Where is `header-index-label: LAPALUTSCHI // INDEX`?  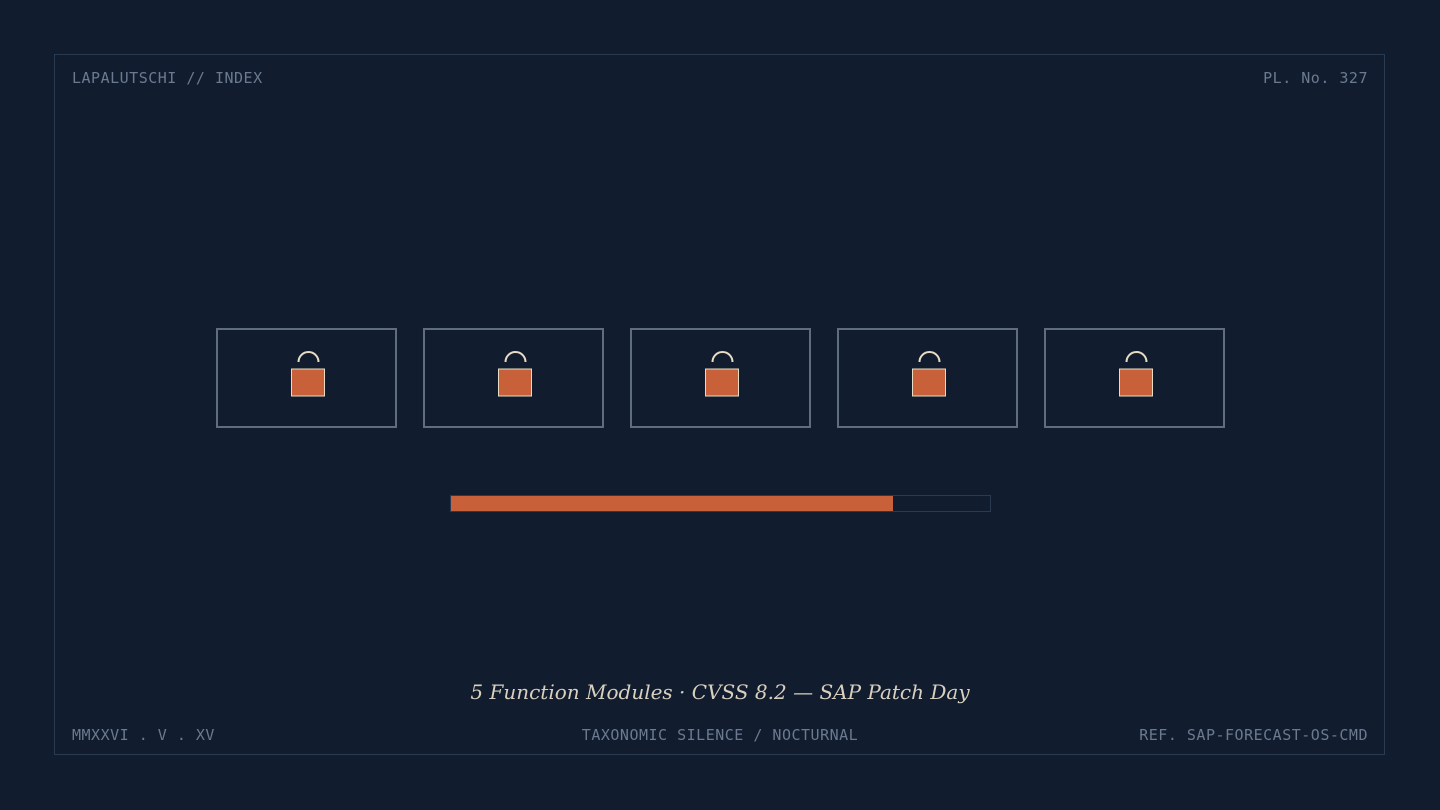 header-index-label: LAPALUTSCHI // INDEX is located at coordinates (167, 78).